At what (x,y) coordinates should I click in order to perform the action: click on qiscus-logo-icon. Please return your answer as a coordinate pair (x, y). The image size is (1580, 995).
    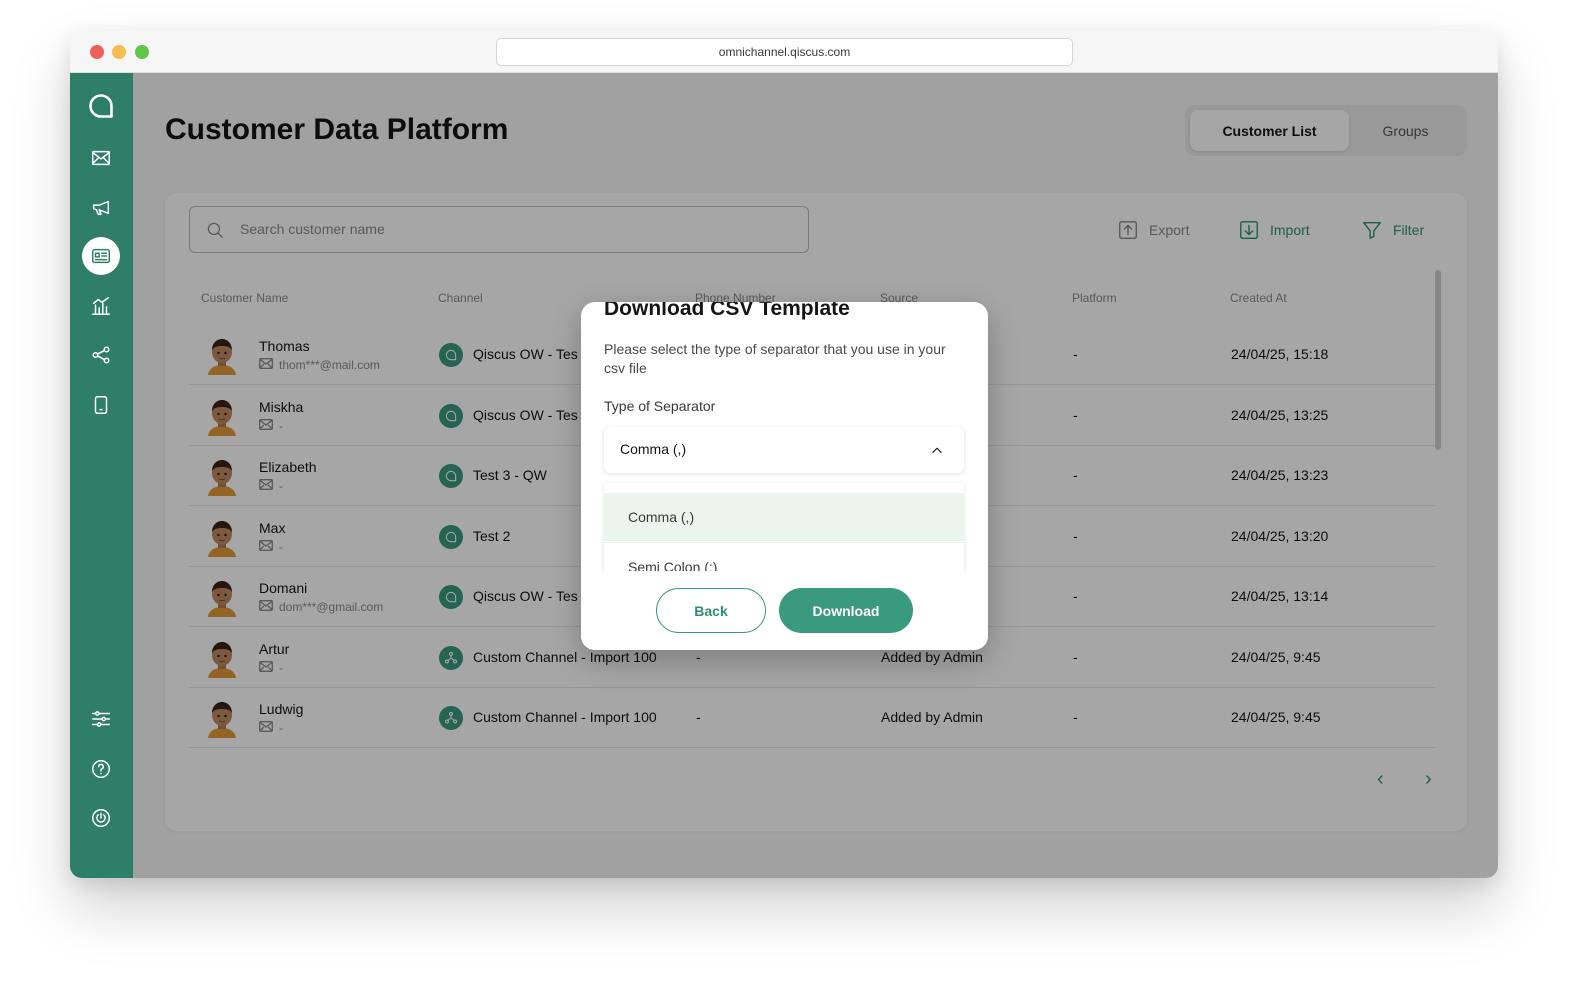
    Looking at the image, I should click on (101, 106).